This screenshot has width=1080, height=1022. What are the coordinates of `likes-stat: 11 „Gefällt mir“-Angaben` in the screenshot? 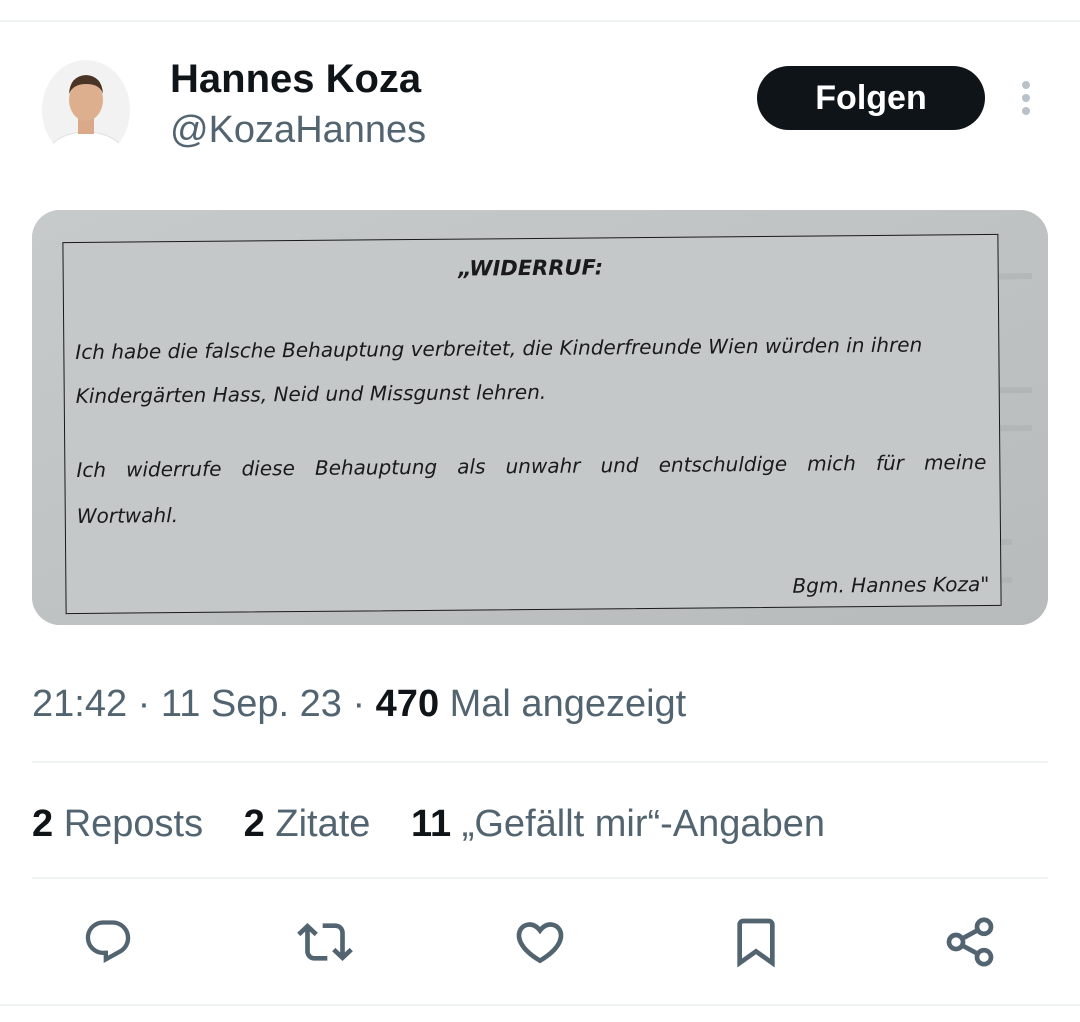 It's located at (618, 824).